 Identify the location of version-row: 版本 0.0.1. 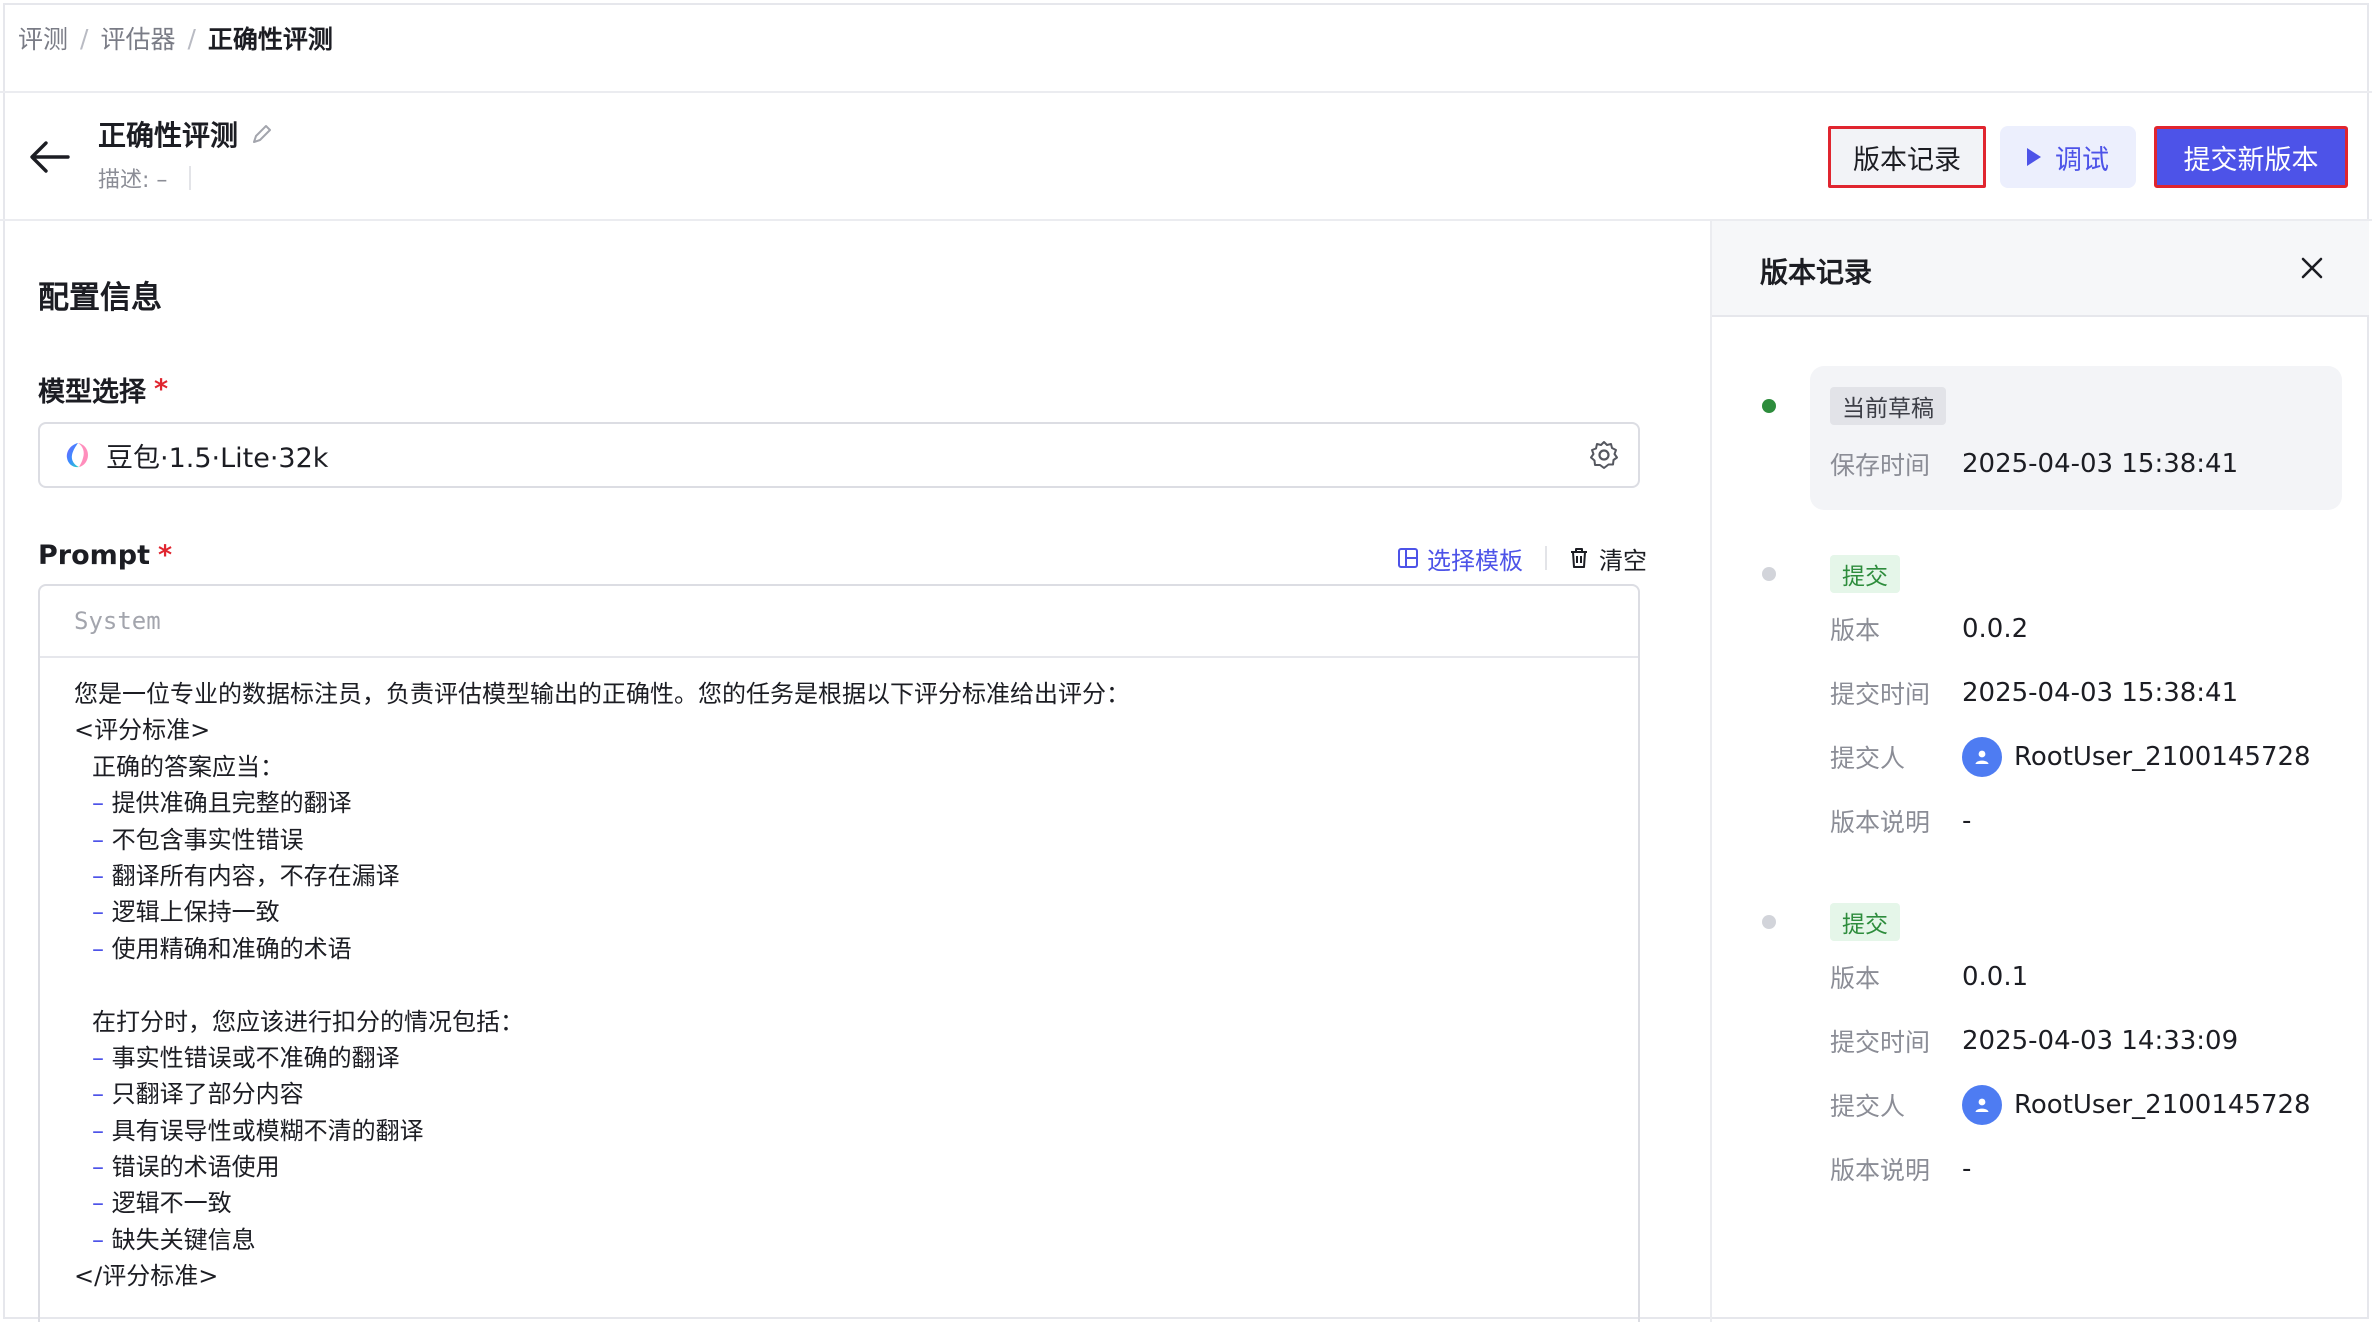
(1929, 977).